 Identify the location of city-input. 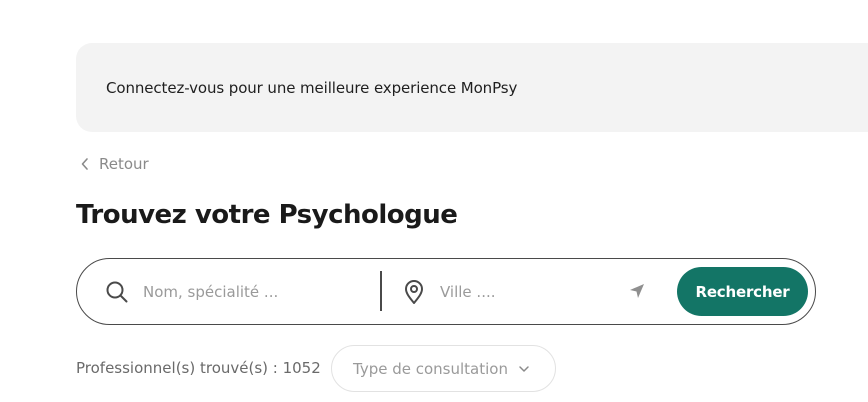
(530, 292).